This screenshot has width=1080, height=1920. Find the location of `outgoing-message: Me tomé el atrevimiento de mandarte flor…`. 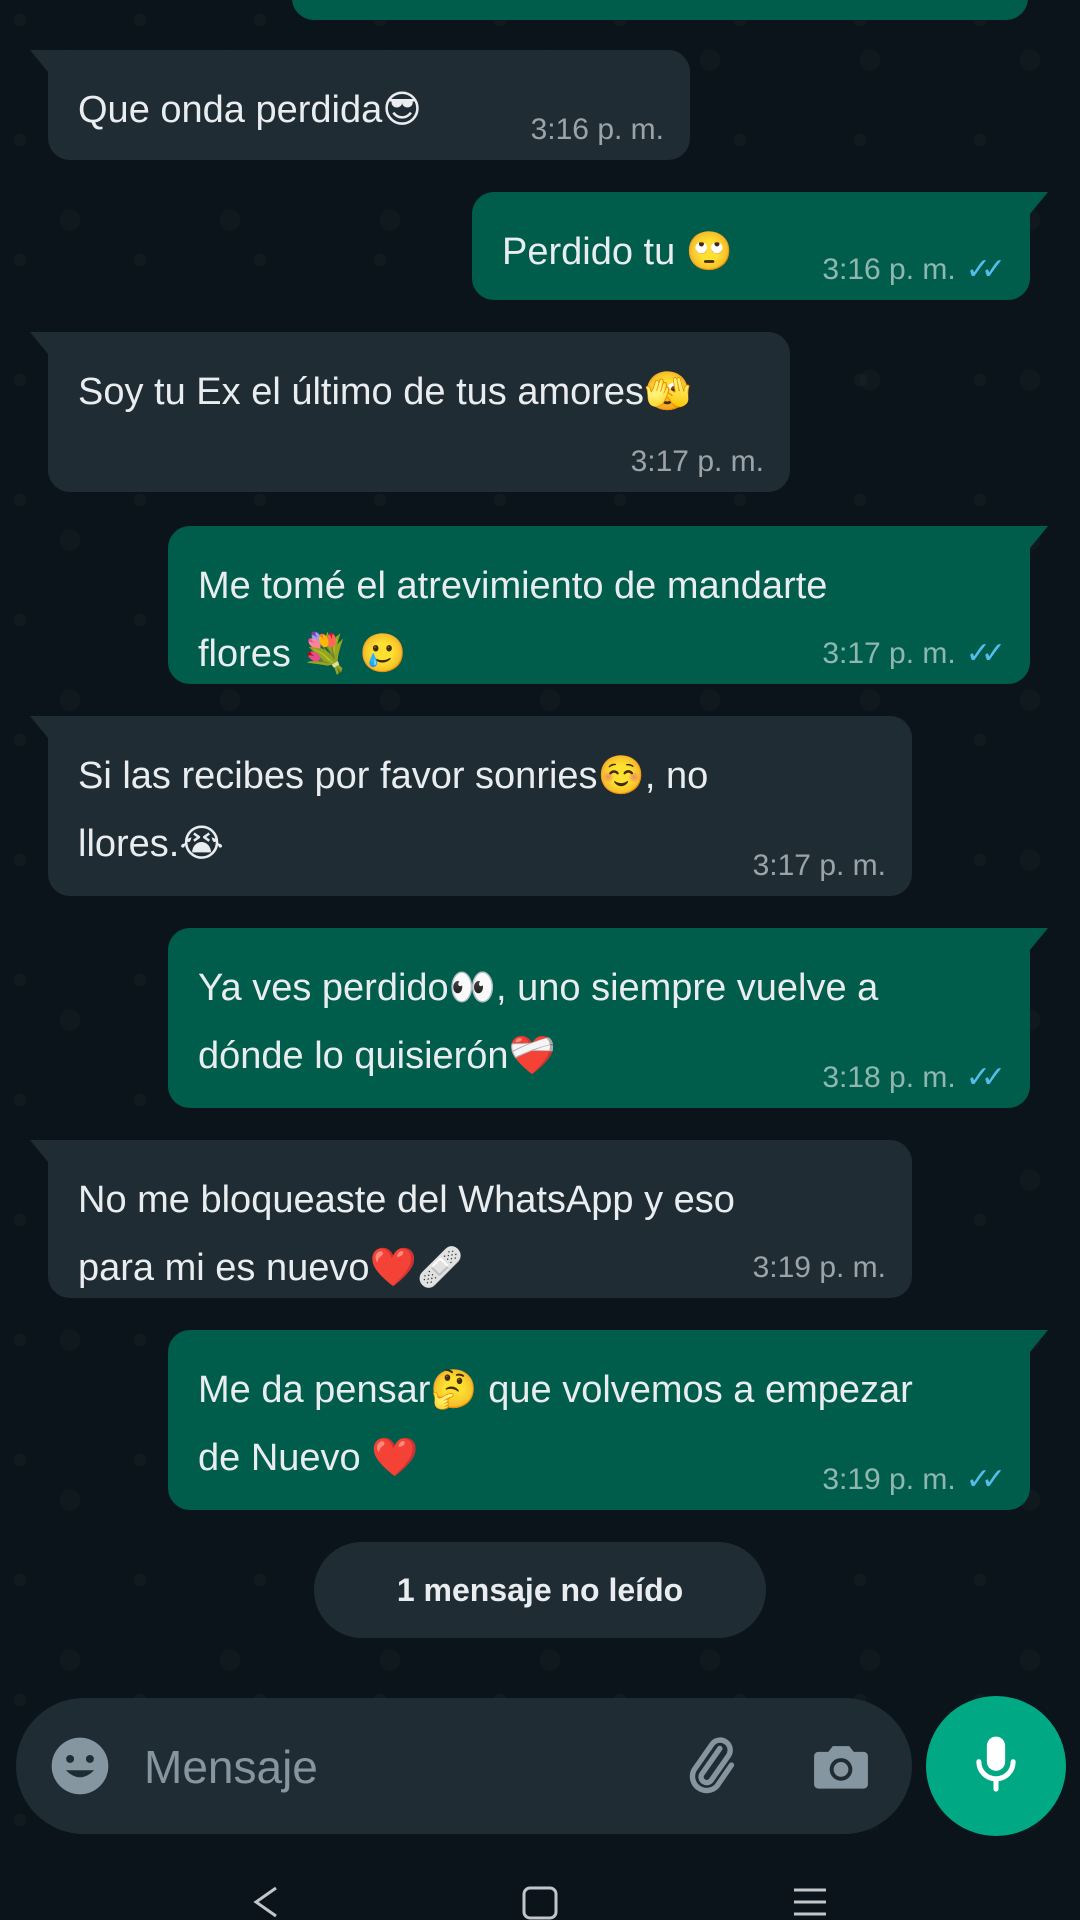

outgoing-message: Me tomé el atrevimiento de mandarte flor… is located at coordinates (608, 605).